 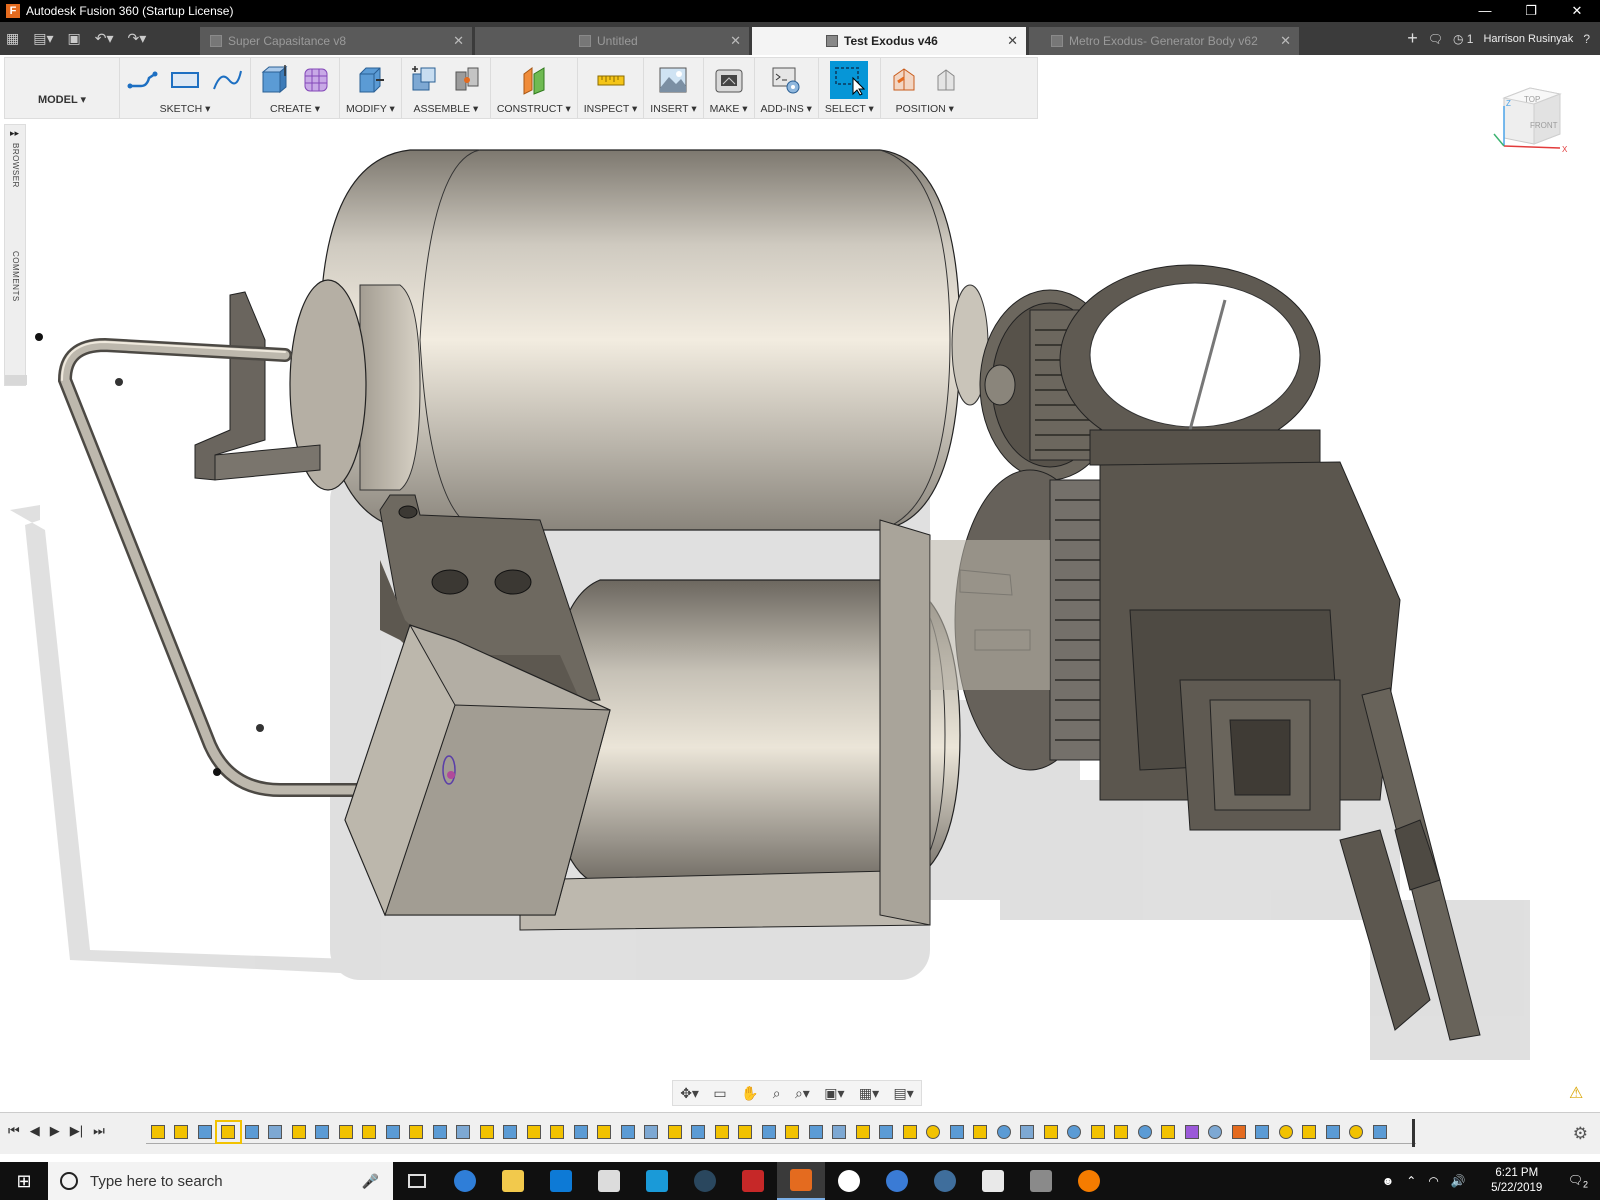 I want to click on new-tab-button: +, so click(x=1412, y=38).